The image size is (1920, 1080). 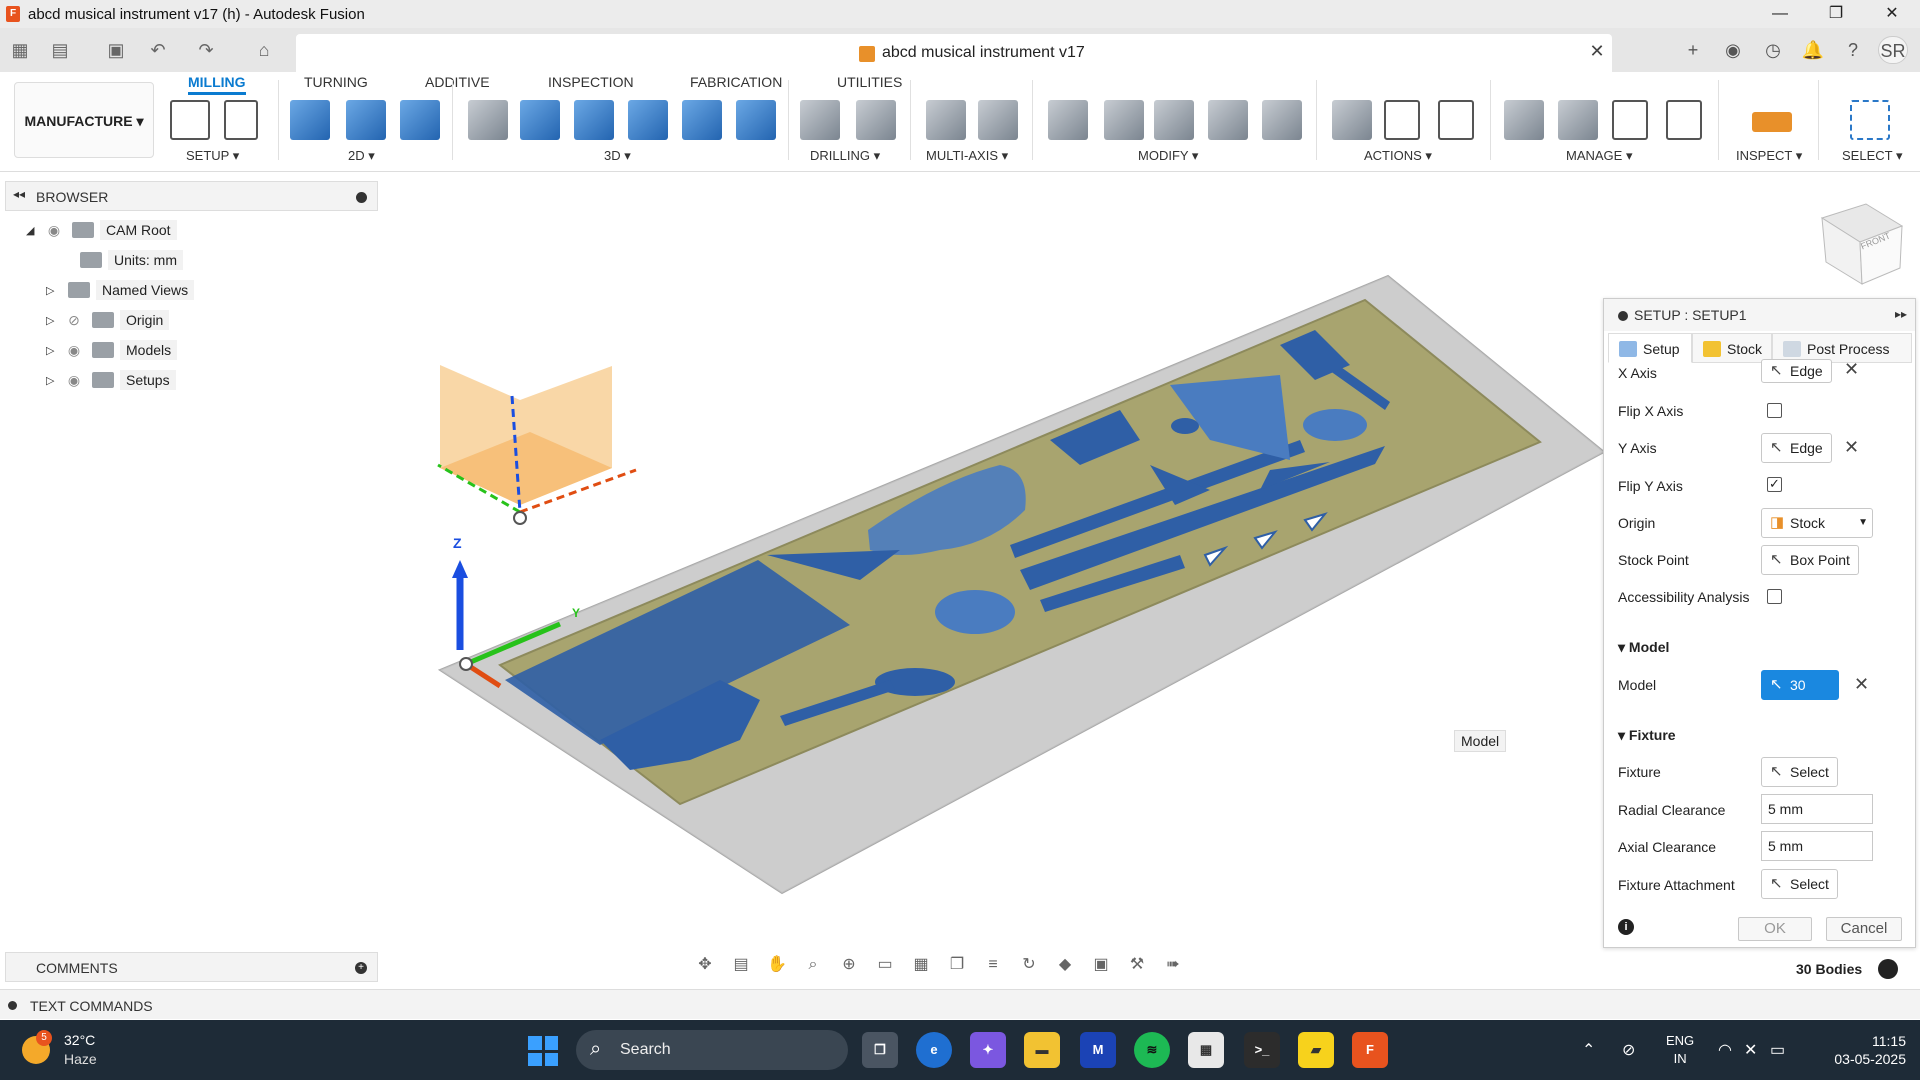 I want to click on start-icon, so click(x=543, y=1051).